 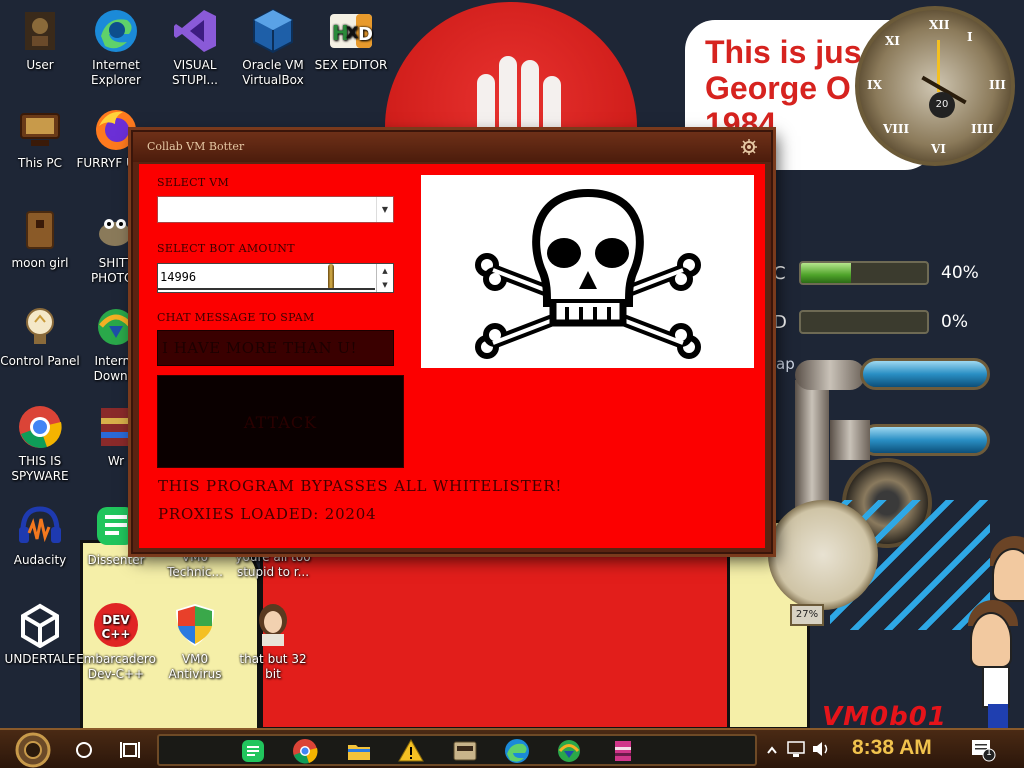 What do you see at coordinates (821, 749) in the screenshot?
I see `volume-icon` at bounding box center [821, 749].